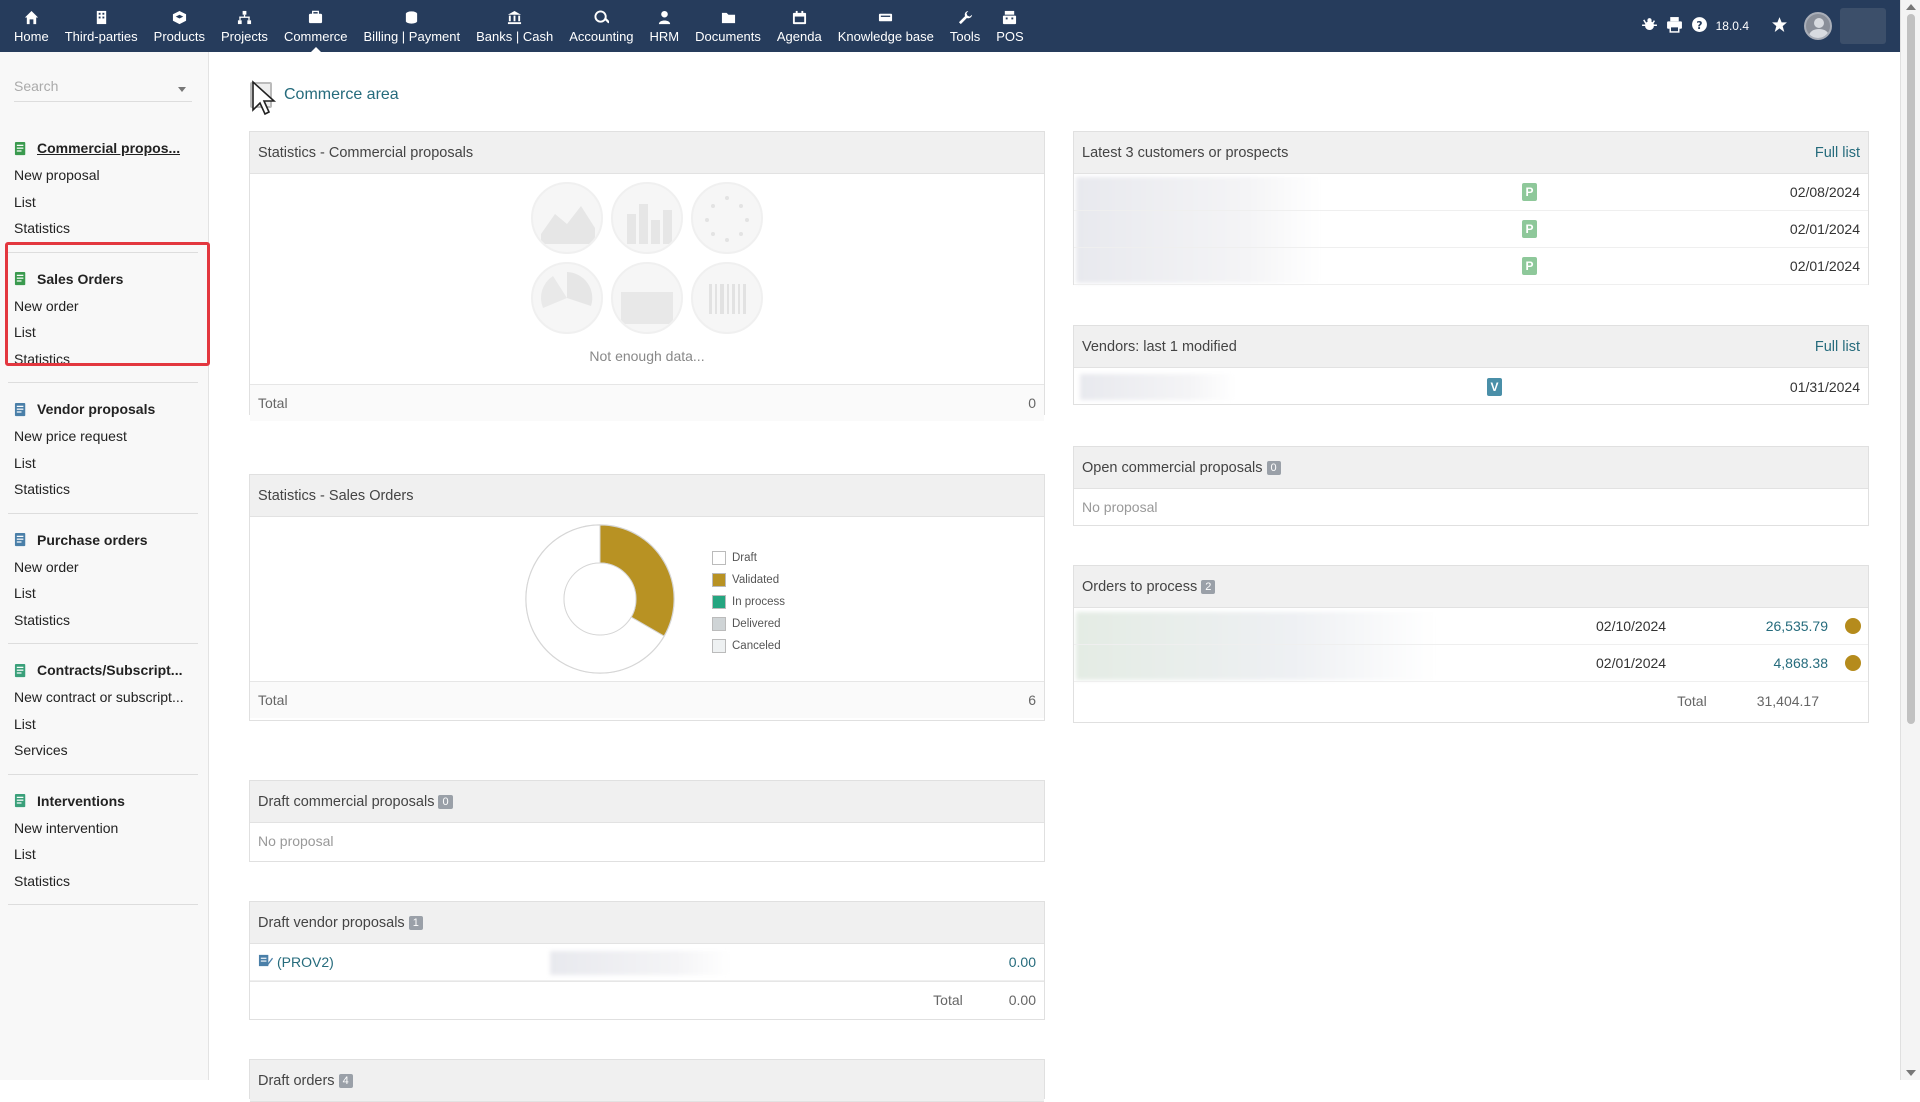 The width and height of the screenshot is (1920, 1102). I want to click on table-row: P 02/08/2024, so click(1471, 192).